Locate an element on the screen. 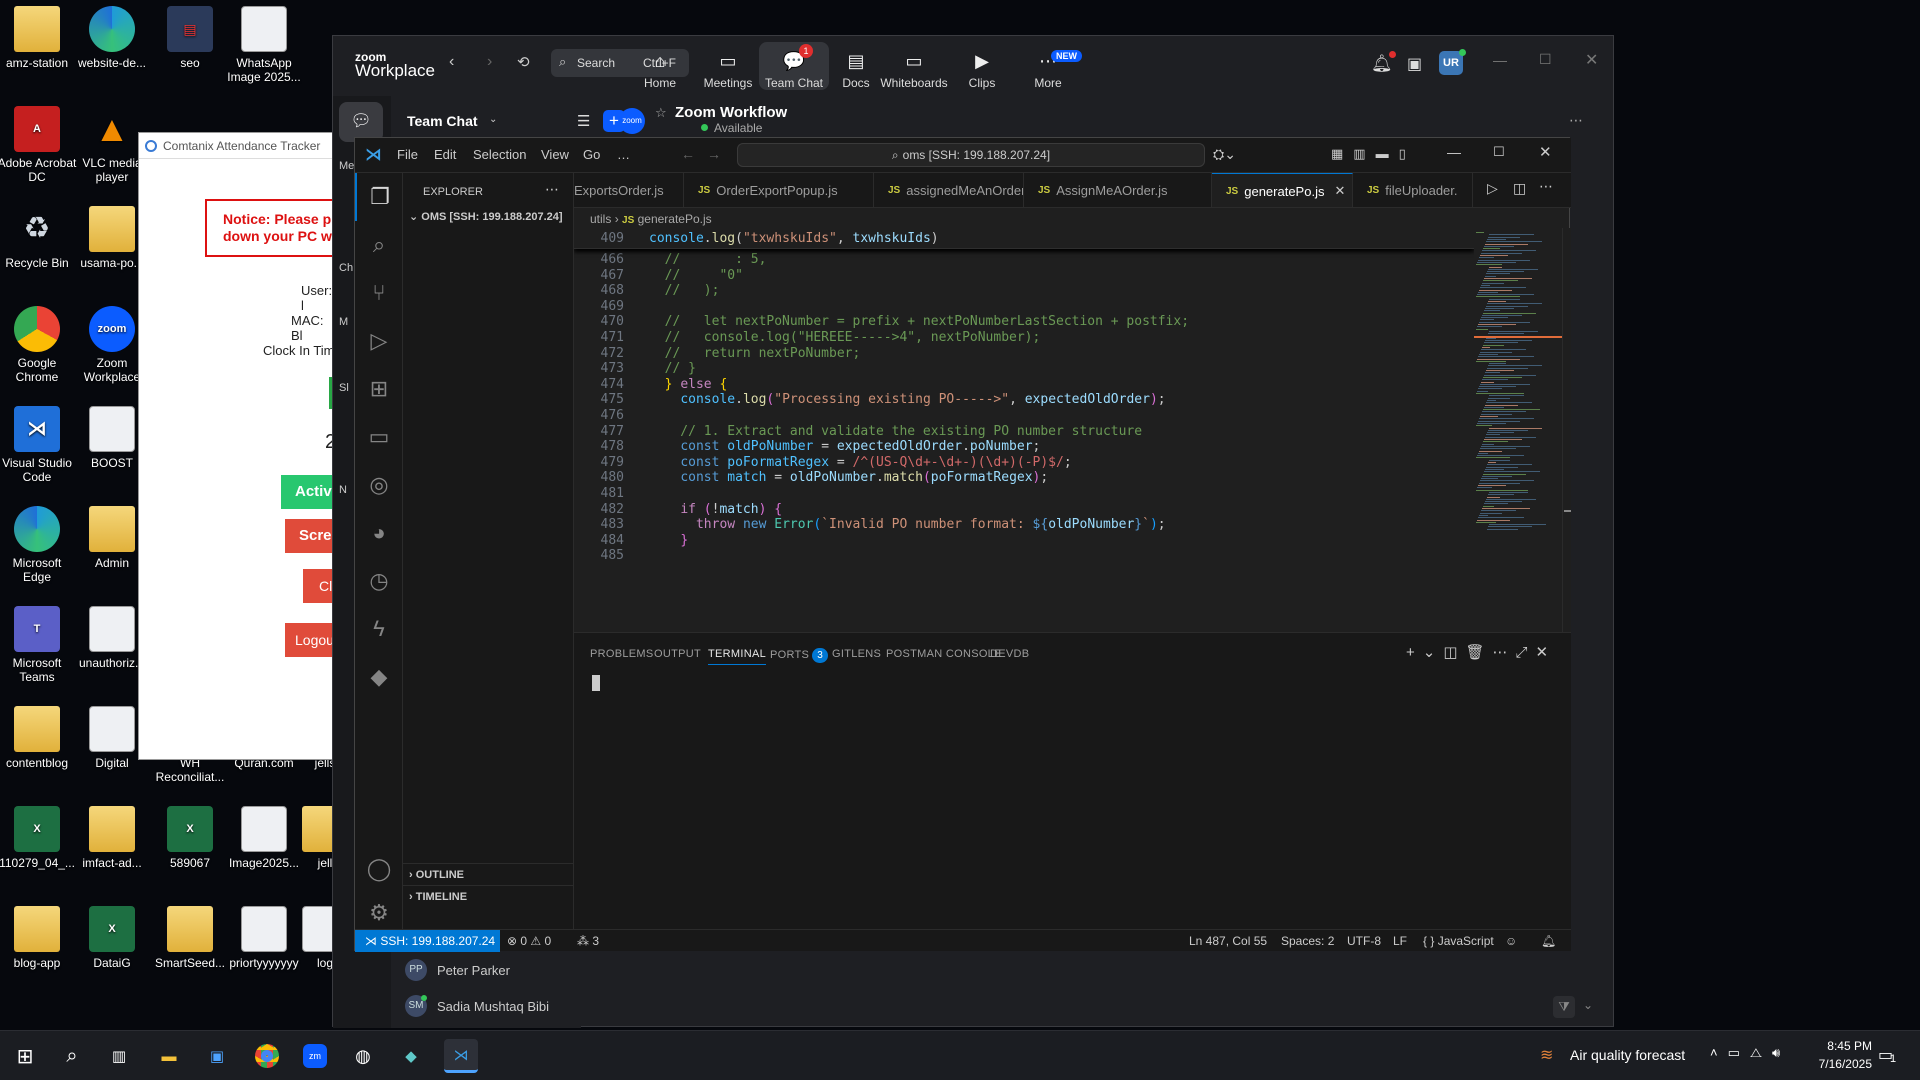  menu-edit: Edit is located at coordinates (445, 154).